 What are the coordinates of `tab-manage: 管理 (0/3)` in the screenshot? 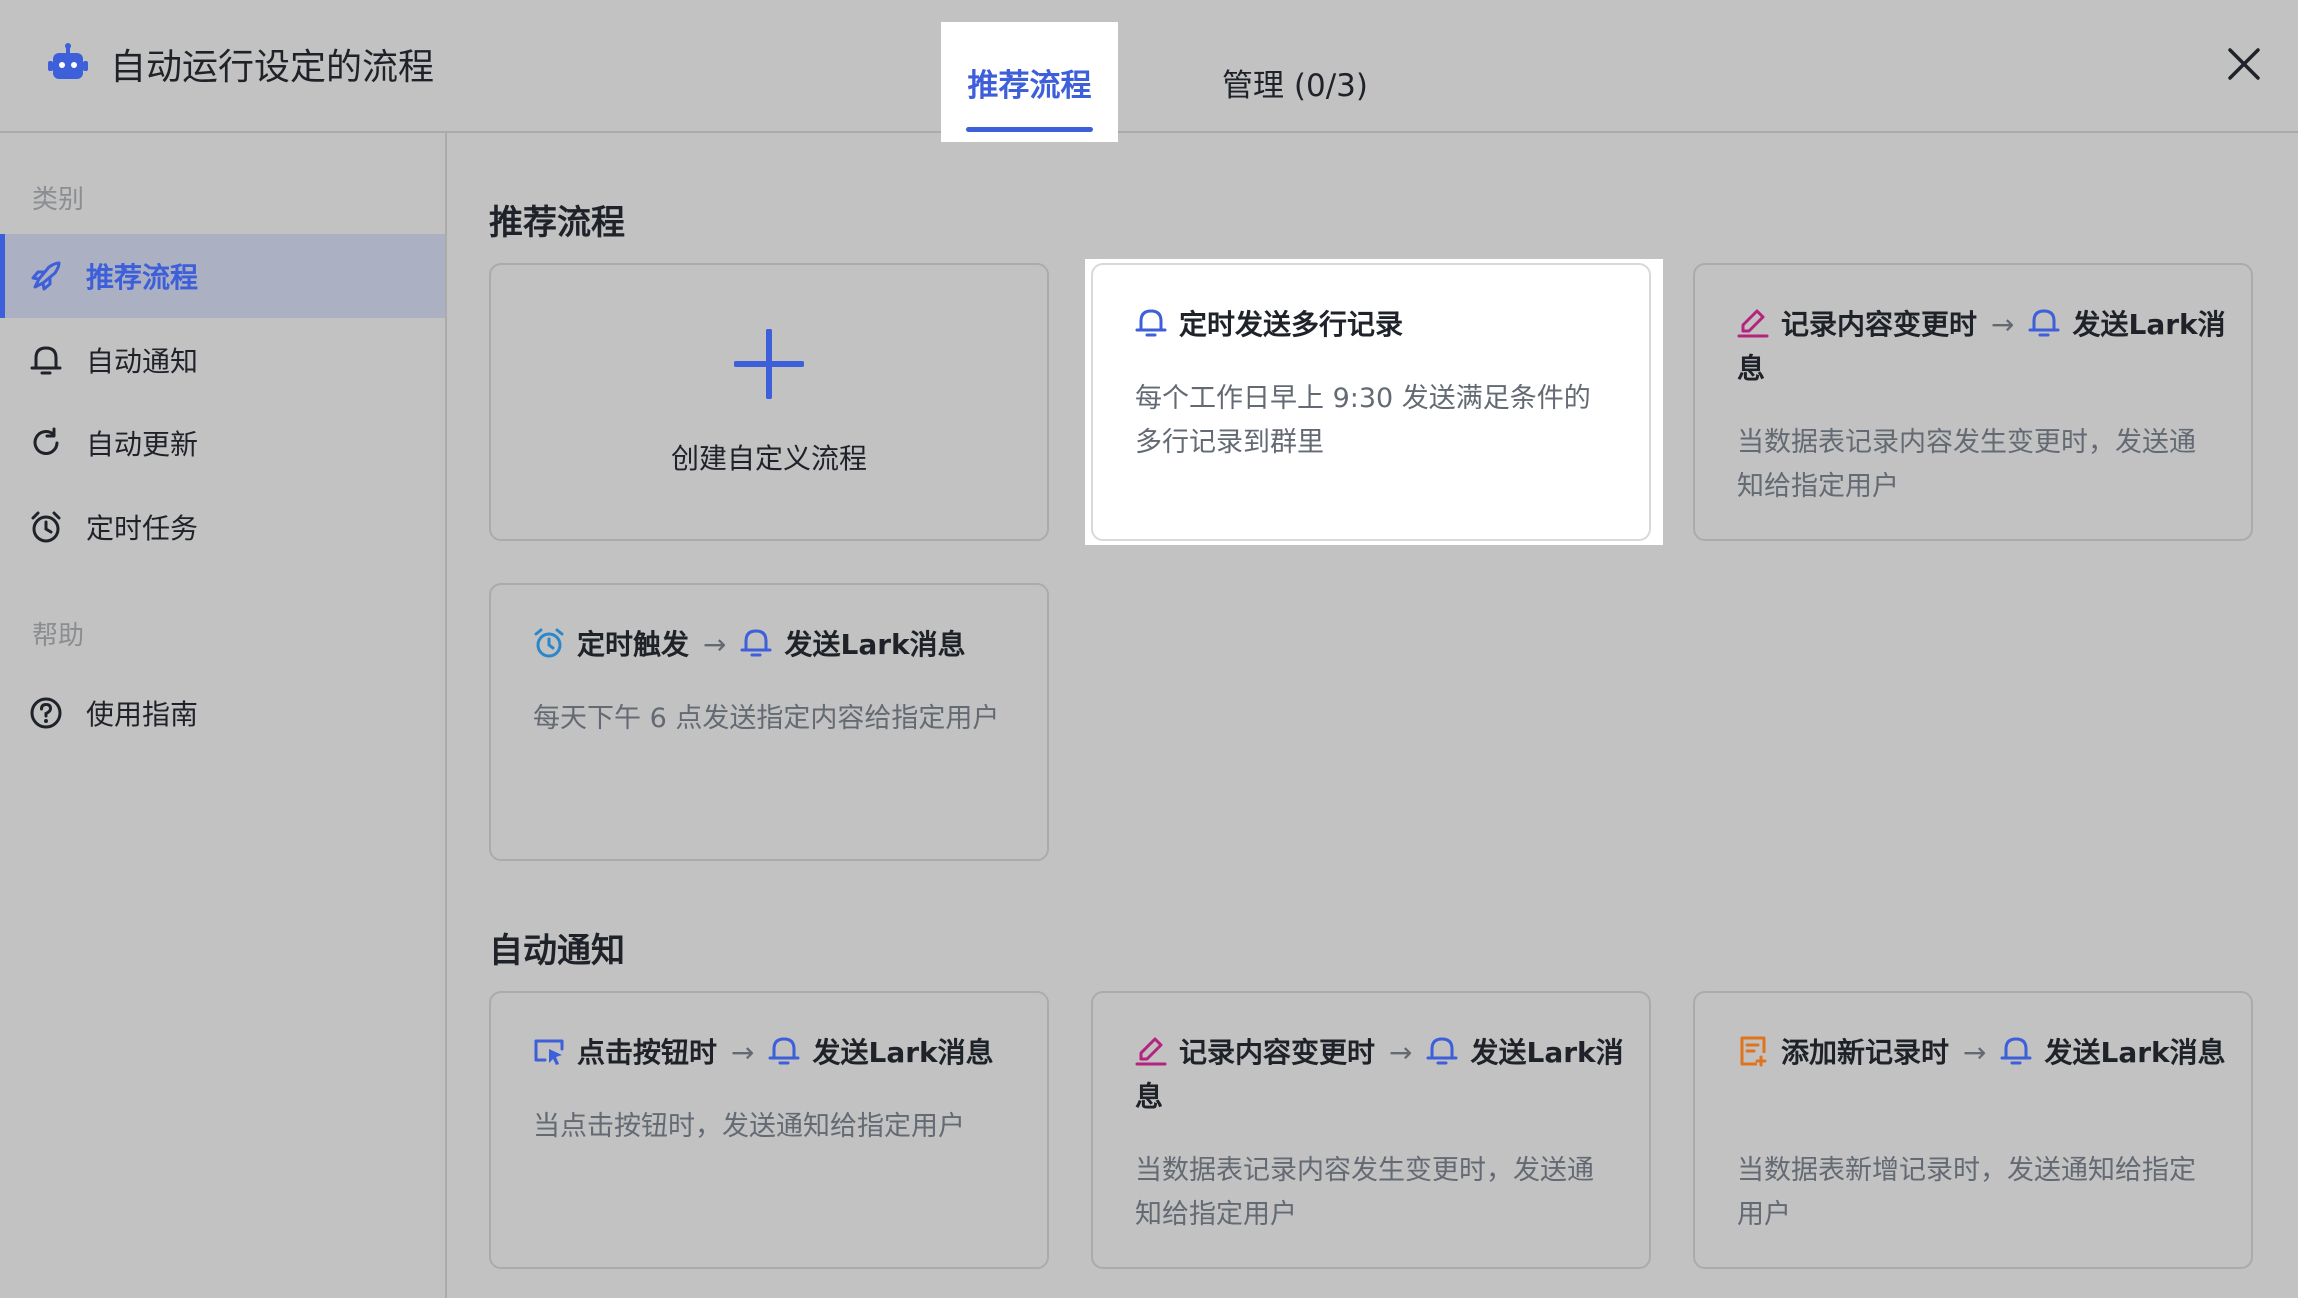 It's located at (1295, 82).